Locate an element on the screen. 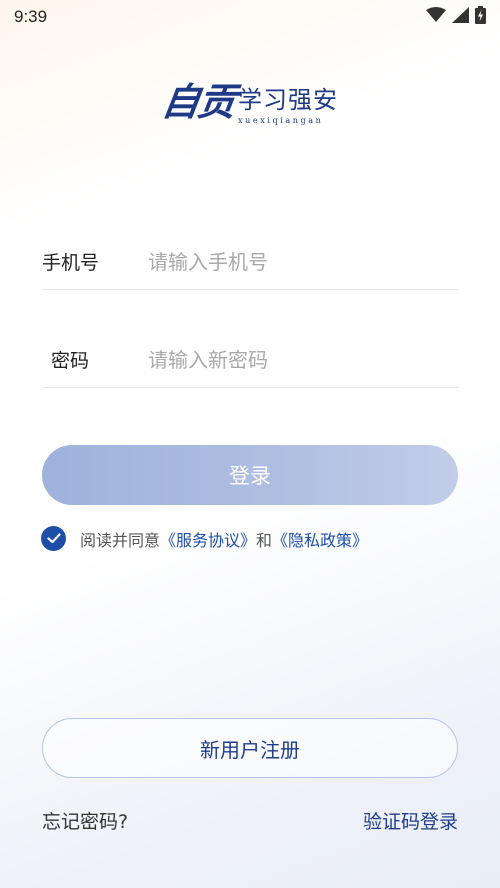 The image size is (500, 888). signal-icon is located at coordinates (460, 17).